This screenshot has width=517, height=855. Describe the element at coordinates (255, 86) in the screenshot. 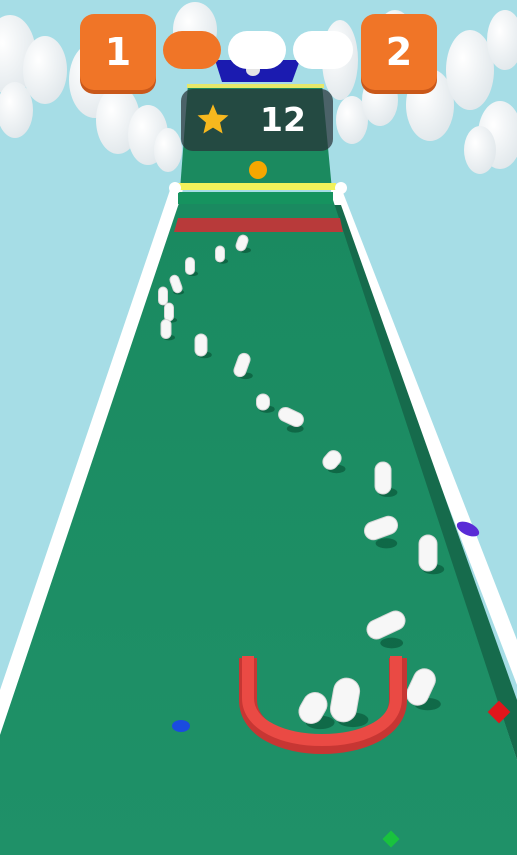

I see `far-line` at that location.